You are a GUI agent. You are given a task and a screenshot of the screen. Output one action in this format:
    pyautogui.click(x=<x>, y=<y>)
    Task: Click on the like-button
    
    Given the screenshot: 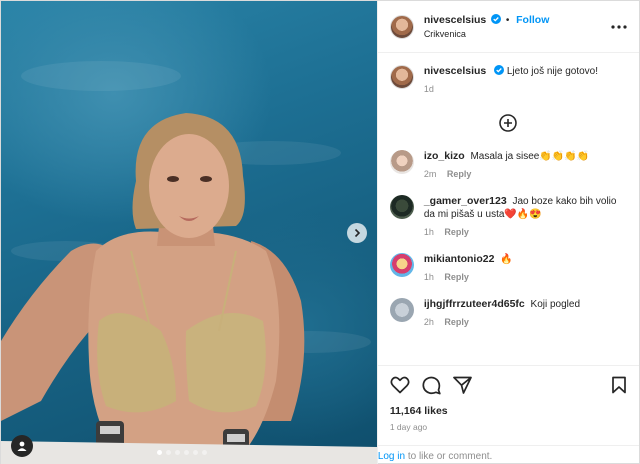 What is the action you would take?
    pyautogui.click(x=400, y=385)
    